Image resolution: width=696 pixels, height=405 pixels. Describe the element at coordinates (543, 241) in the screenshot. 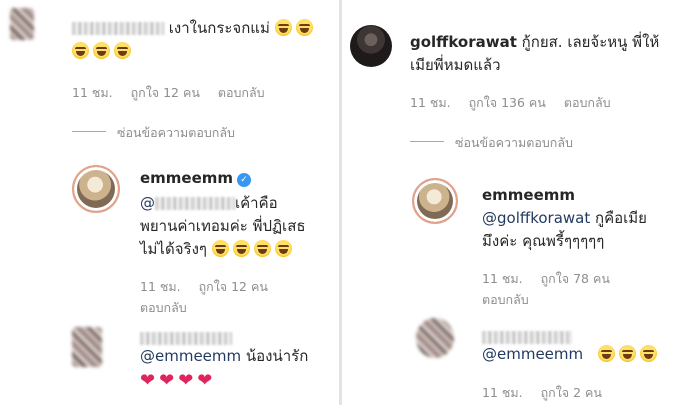

I see `reply-1-line-2: มึงค่ะ คุณพรี้ๆๆๆๆๆ` at that location.